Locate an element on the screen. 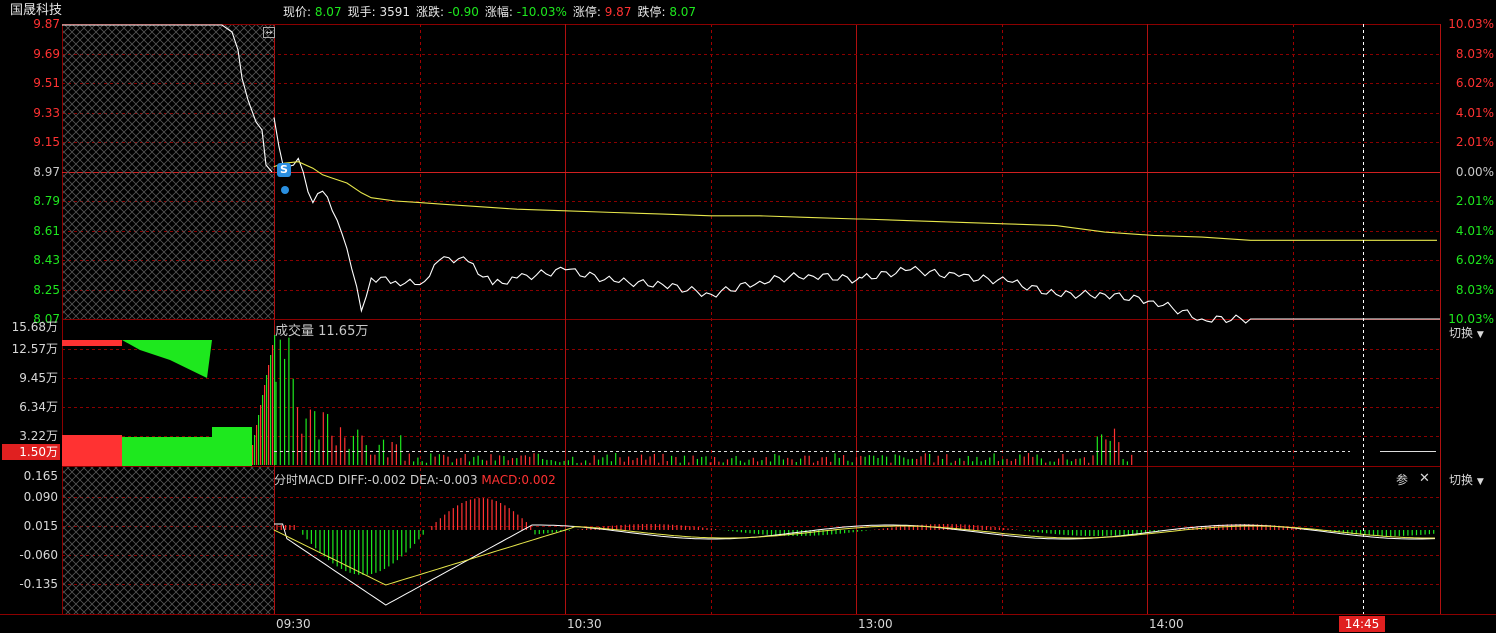 Image resolution: width=1496 pixels, height=633 pixels. time-tick: 14:00 is located at coordinates (1166, 624).